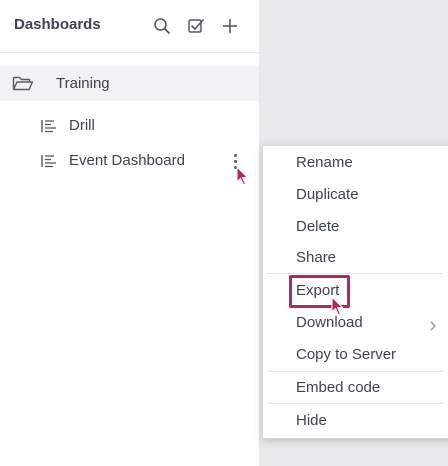 The width and height of the screenshot is (448, 466). What do you see at coordinates (230, 26) in the screenshot?
I see `add-icon` at bounding box center [230, 26].